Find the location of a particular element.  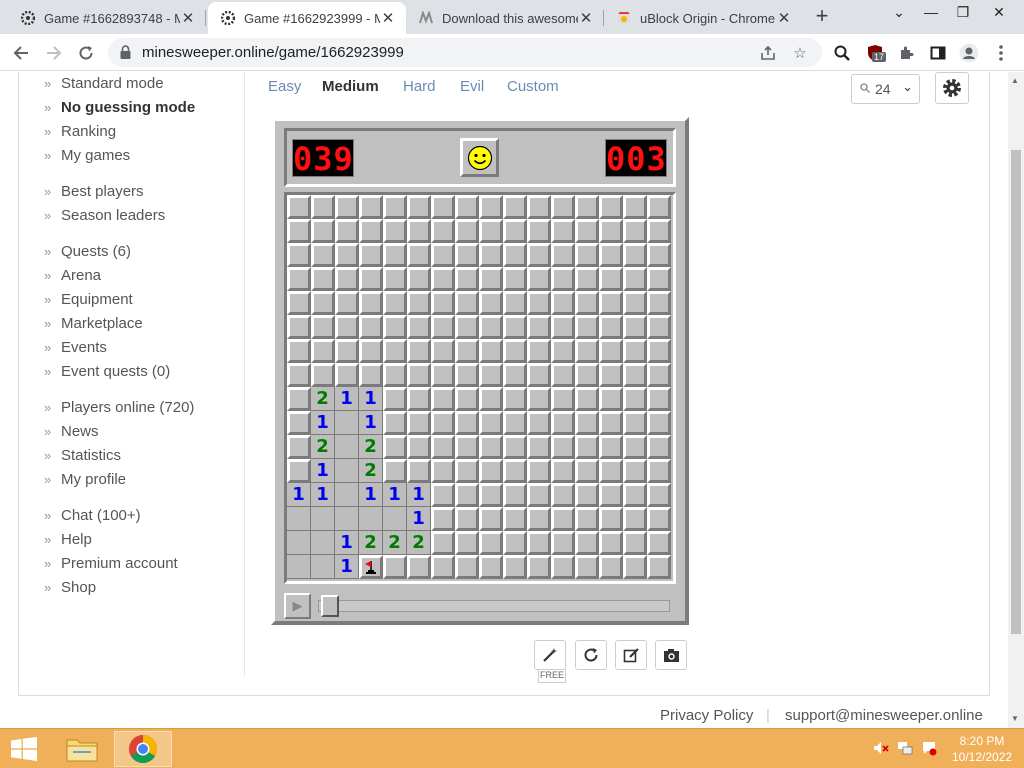

forward-arrow-icon is located at coordinates (54, 53).